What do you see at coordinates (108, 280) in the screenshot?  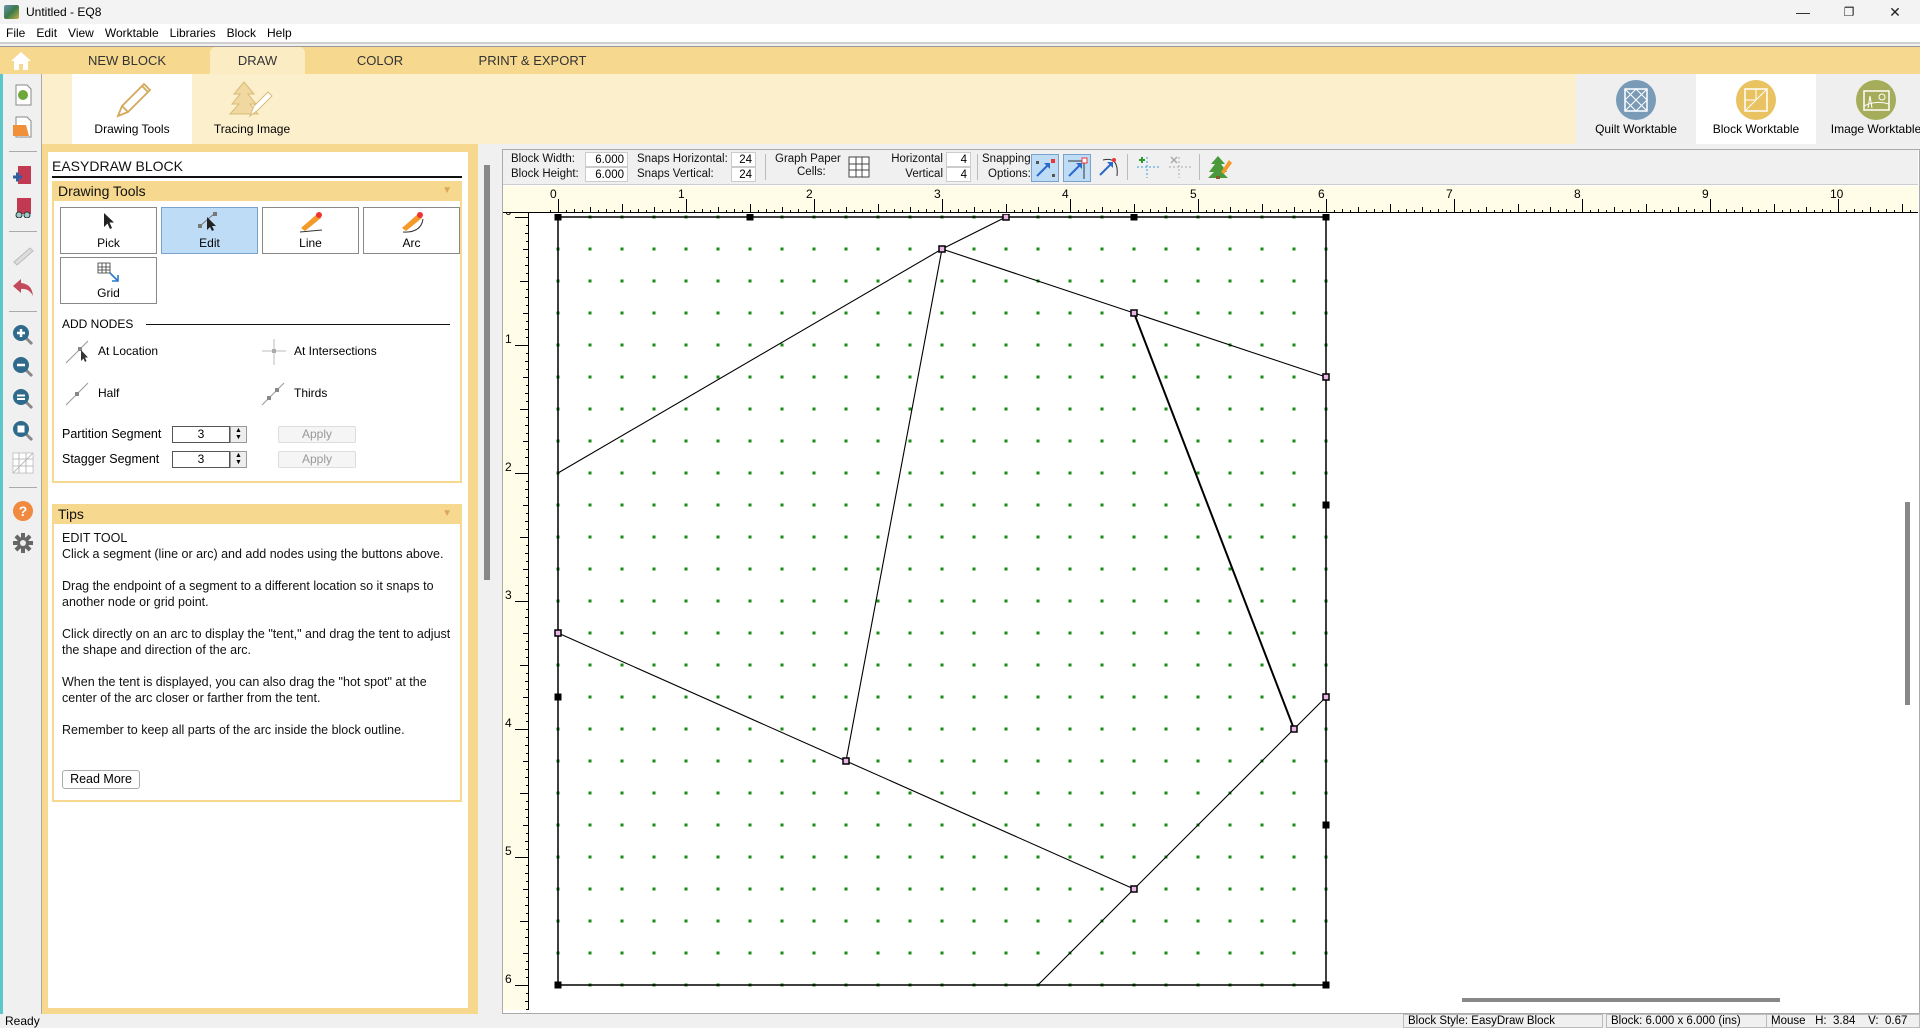 I see `grid-tool-button: Grid` at bounding box center [108, 280].